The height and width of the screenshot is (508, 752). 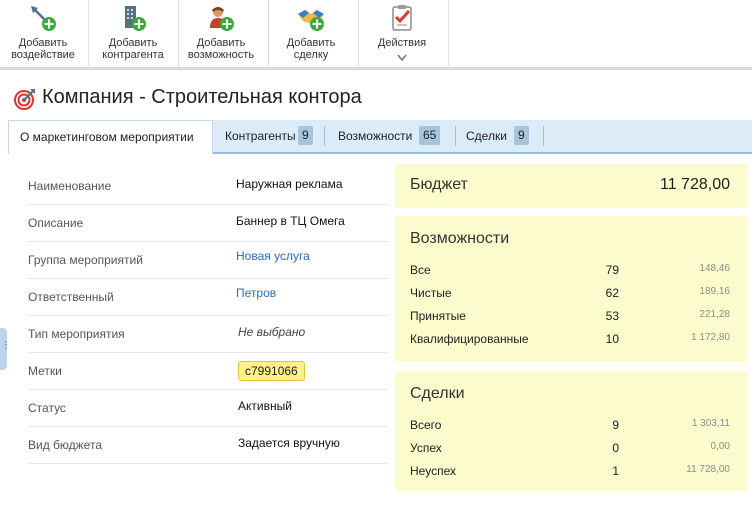 I want to click on opportunity-row: Принятые 53 221,28, so click(x=571, y=316).